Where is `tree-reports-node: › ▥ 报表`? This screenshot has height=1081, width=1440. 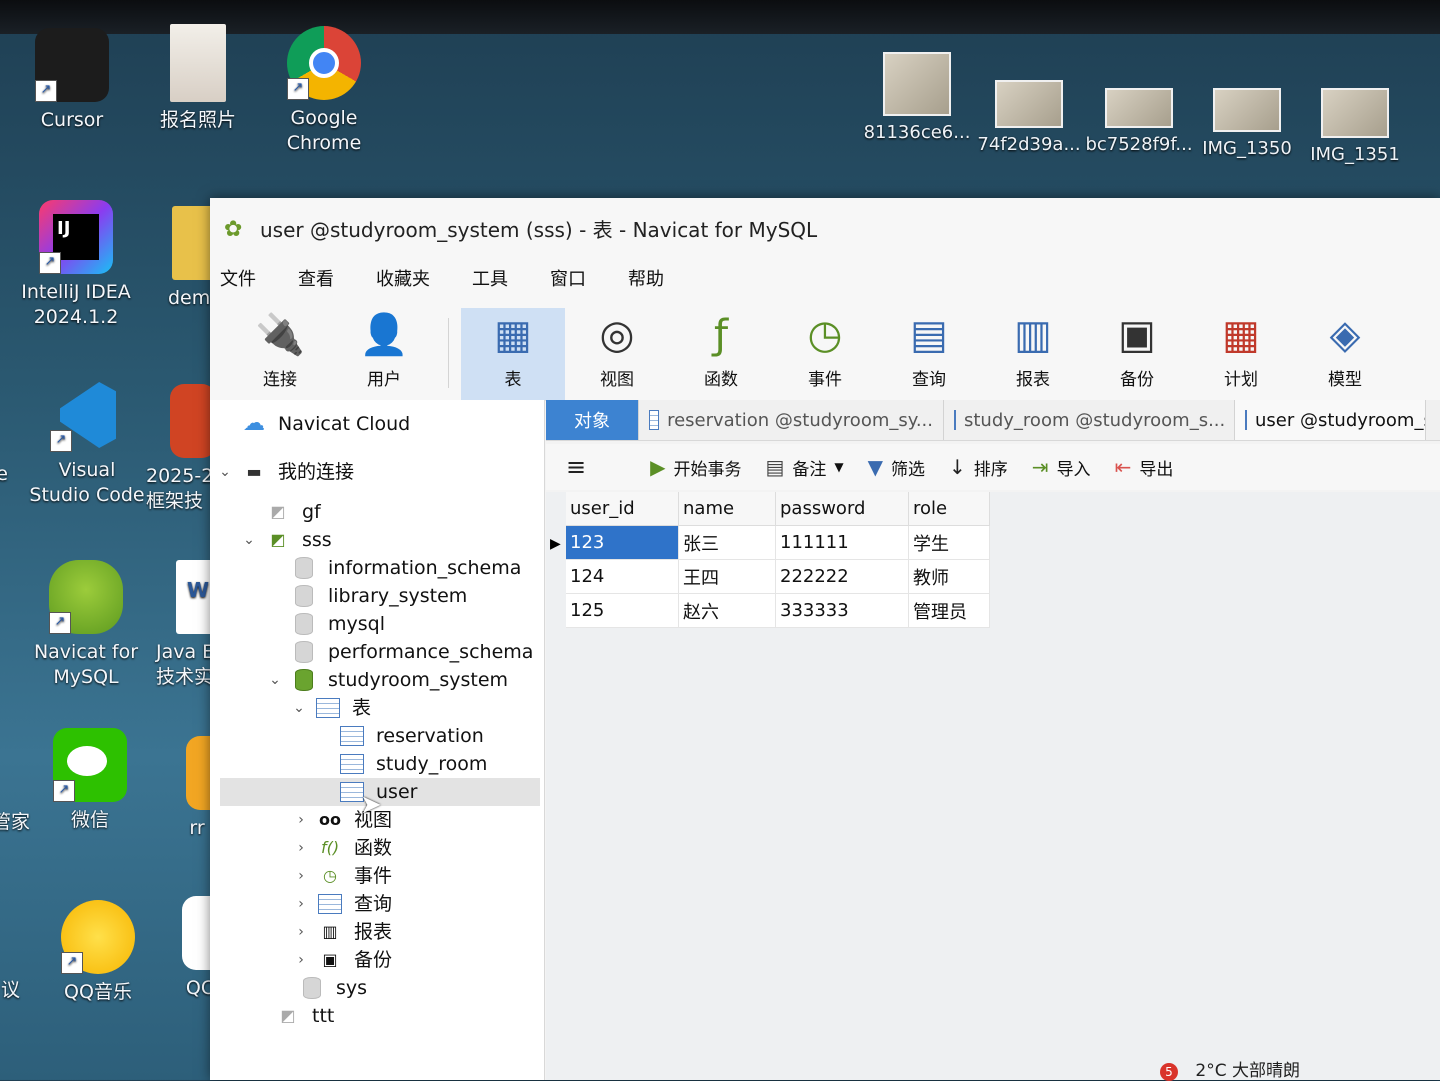
tree-reports-node: › ▥ 报表 is located at coordinates (342, 932).